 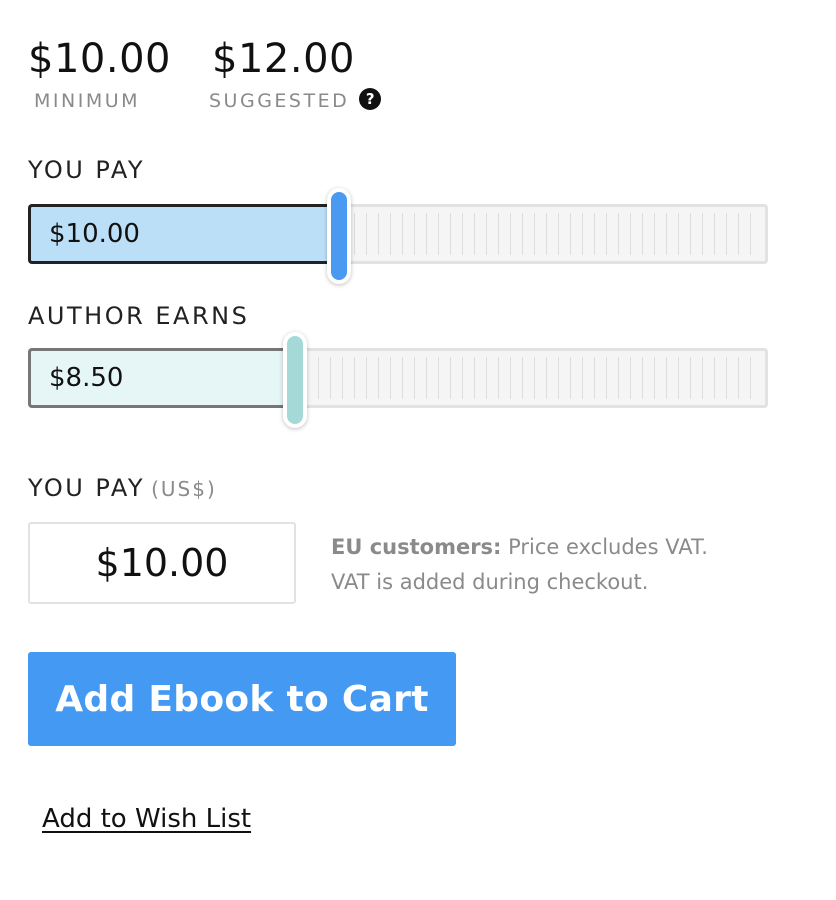 I want to click on suggested-price-caption: SUGGESTED ?, so click(x=295, y=100).